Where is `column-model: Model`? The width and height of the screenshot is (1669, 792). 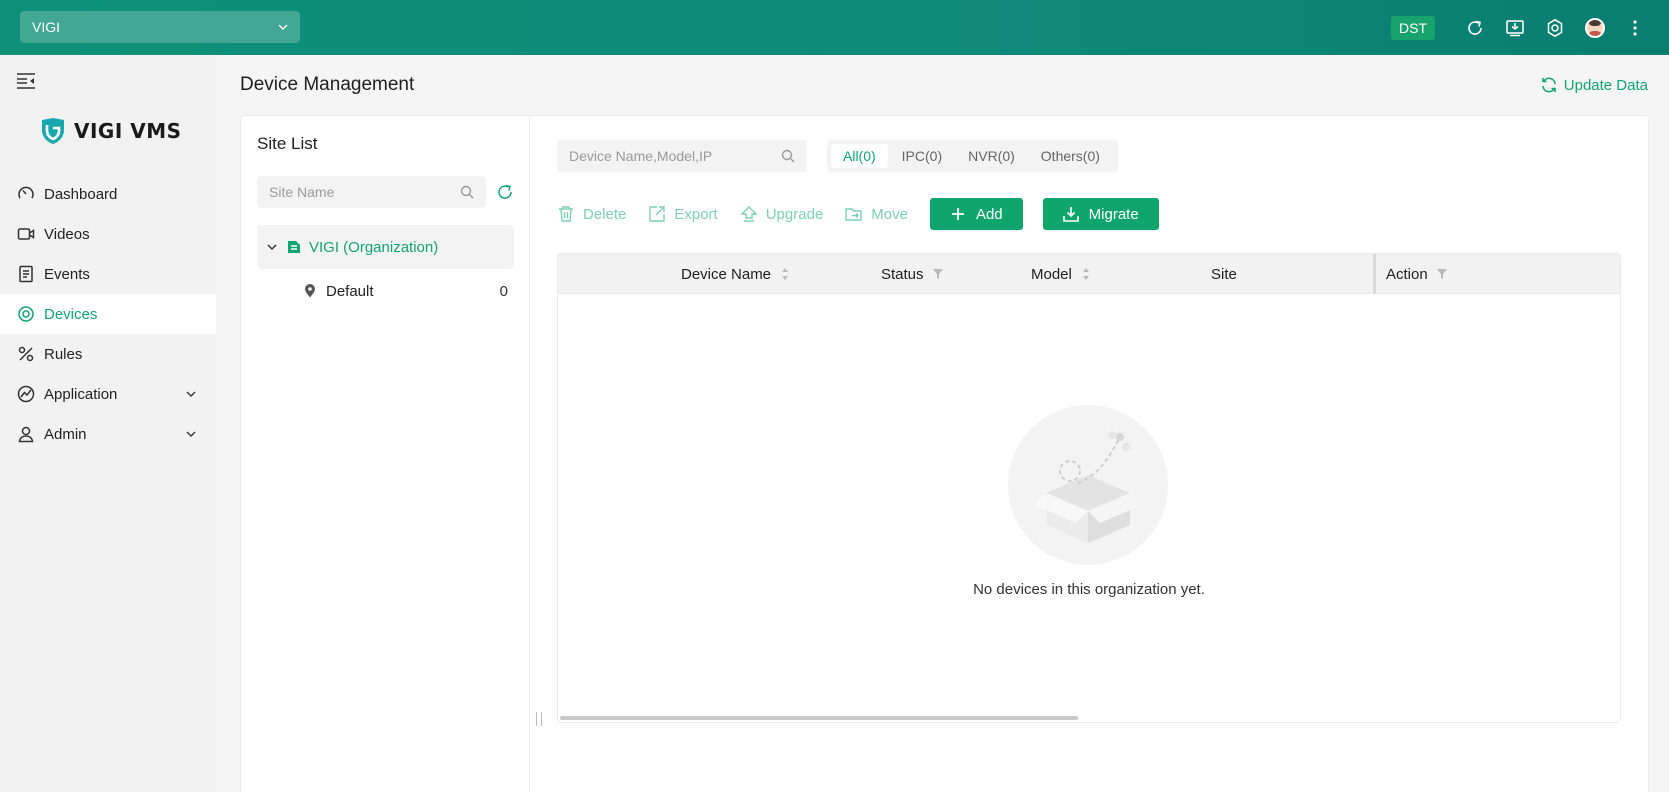
column-model: Model is located at coordinates (1060, 274).